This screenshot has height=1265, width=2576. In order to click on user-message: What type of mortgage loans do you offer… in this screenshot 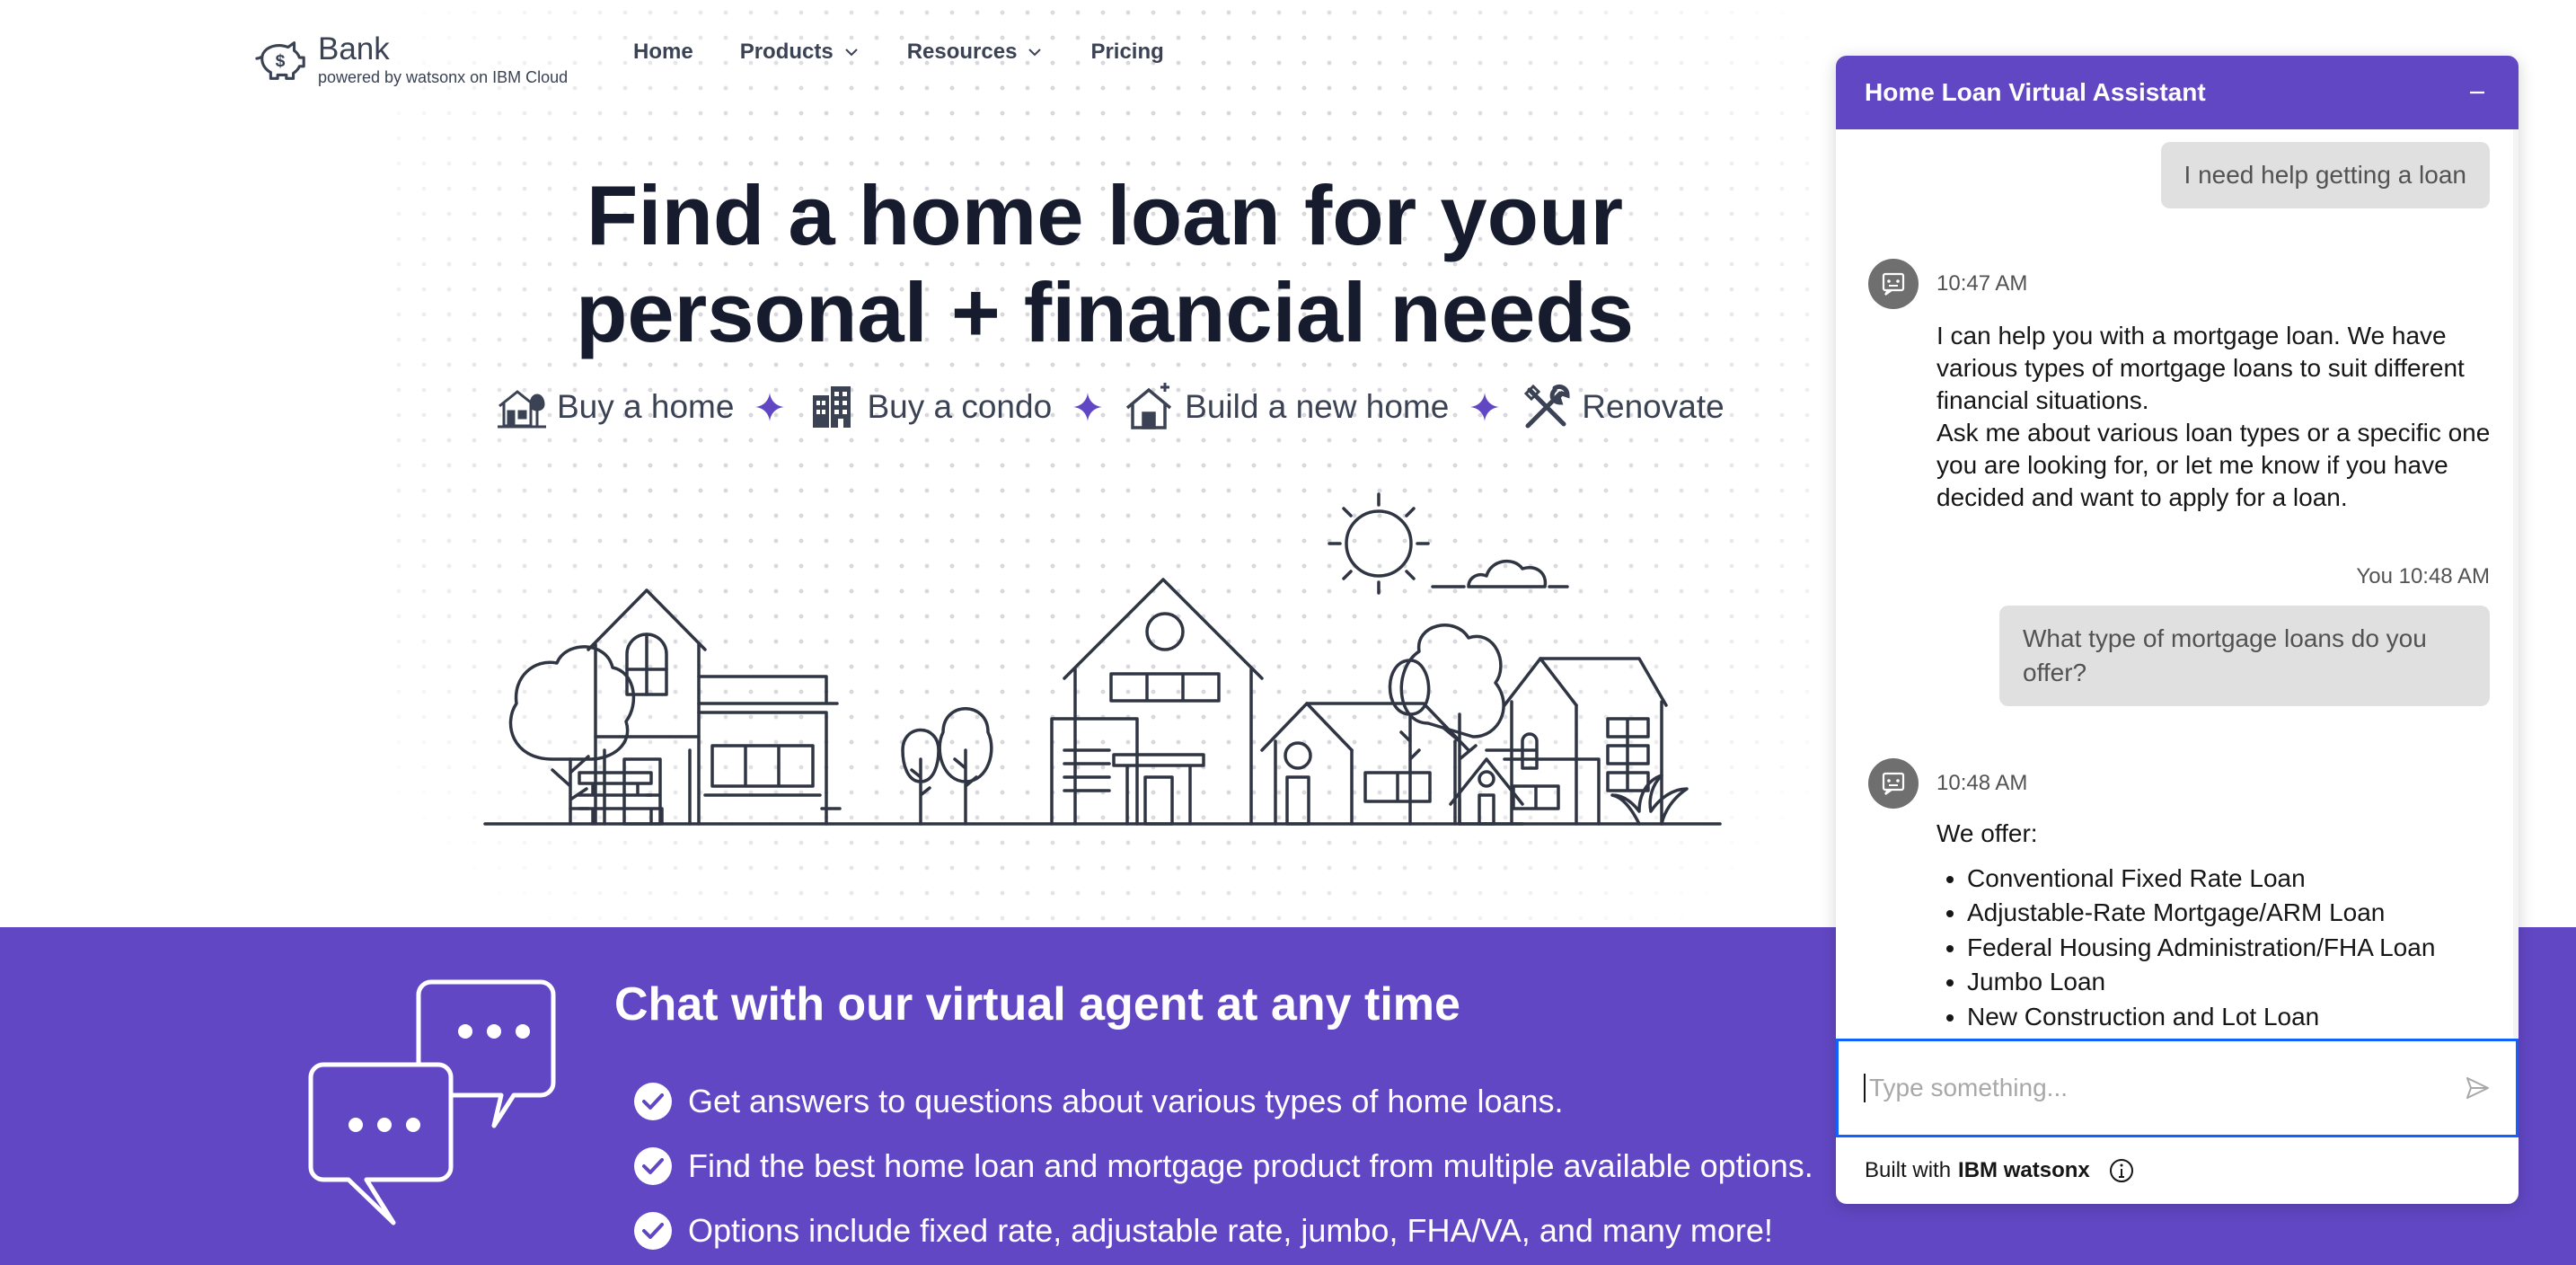, I will do `click(2244, 656)`.